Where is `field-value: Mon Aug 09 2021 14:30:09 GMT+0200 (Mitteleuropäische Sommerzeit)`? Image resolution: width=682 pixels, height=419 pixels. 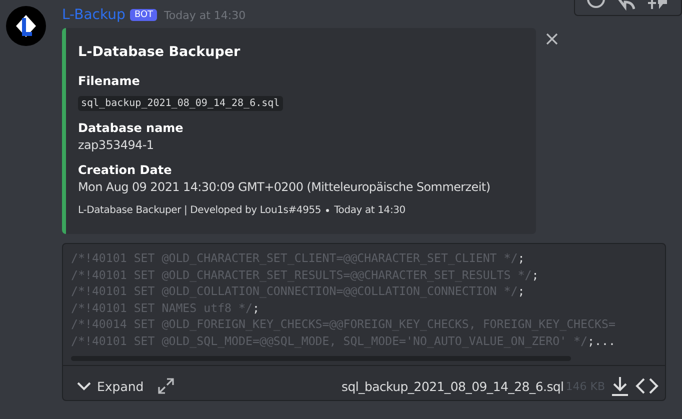 field-value: Mon Aug 09 2021 14:30:09 GMT+0200 (Mitteleuropäische Sommerzeit) is located at coordinates (285, 187).